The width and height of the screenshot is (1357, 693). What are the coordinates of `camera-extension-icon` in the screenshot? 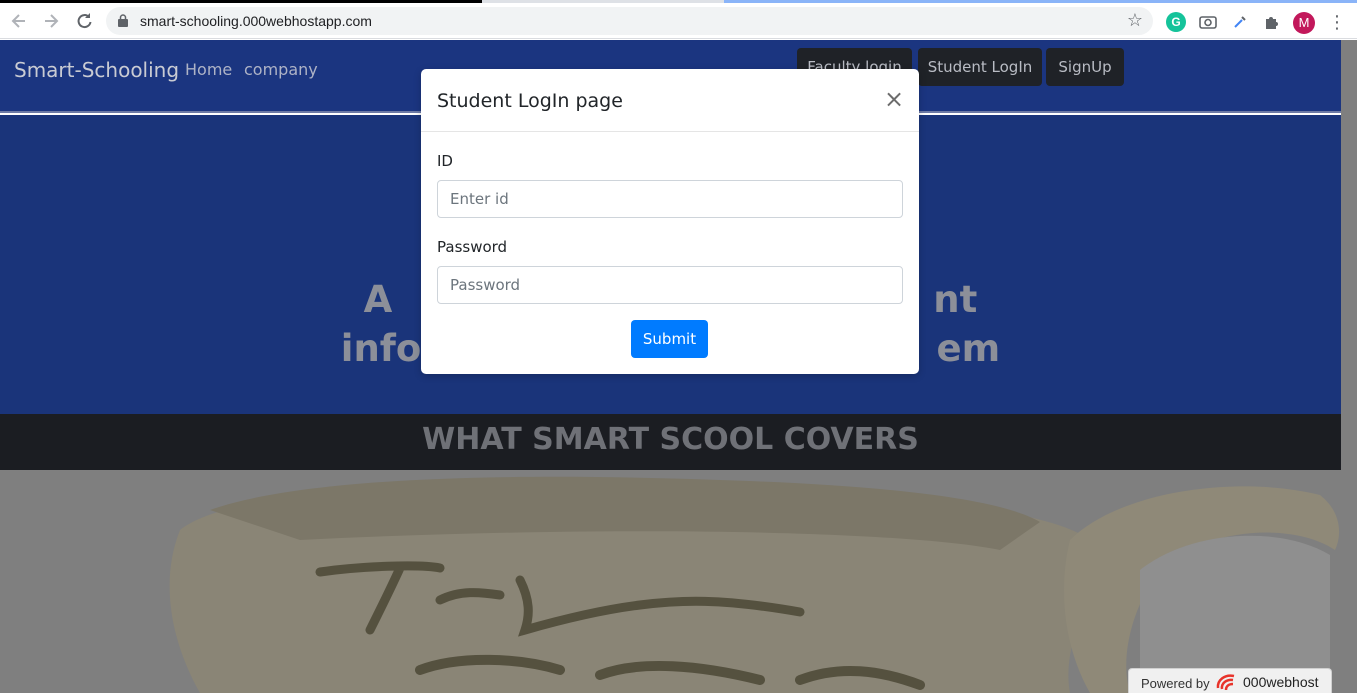 It's located at (1208, 22).